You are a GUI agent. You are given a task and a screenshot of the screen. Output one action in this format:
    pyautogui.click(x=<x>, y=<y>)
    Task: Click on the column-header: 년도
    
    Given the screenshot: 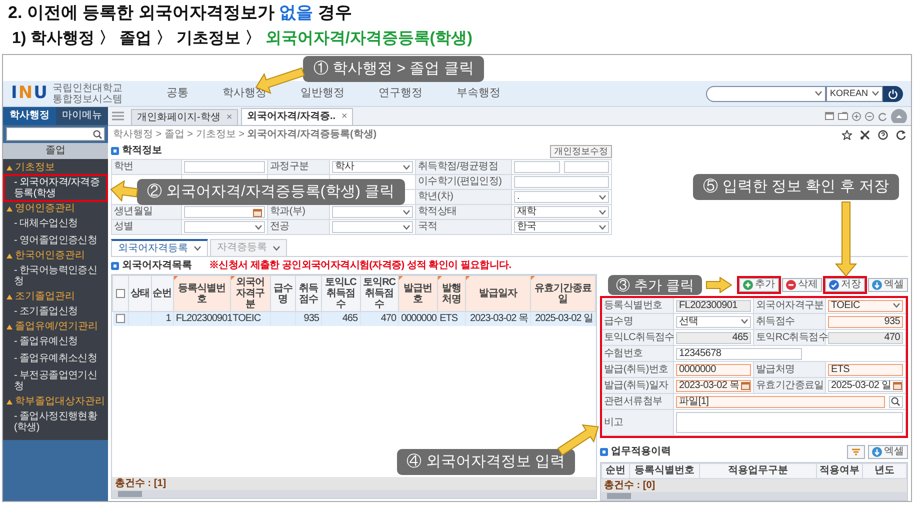 What is the action you would take?
    pyautogui.click(x=884, y=471)
    